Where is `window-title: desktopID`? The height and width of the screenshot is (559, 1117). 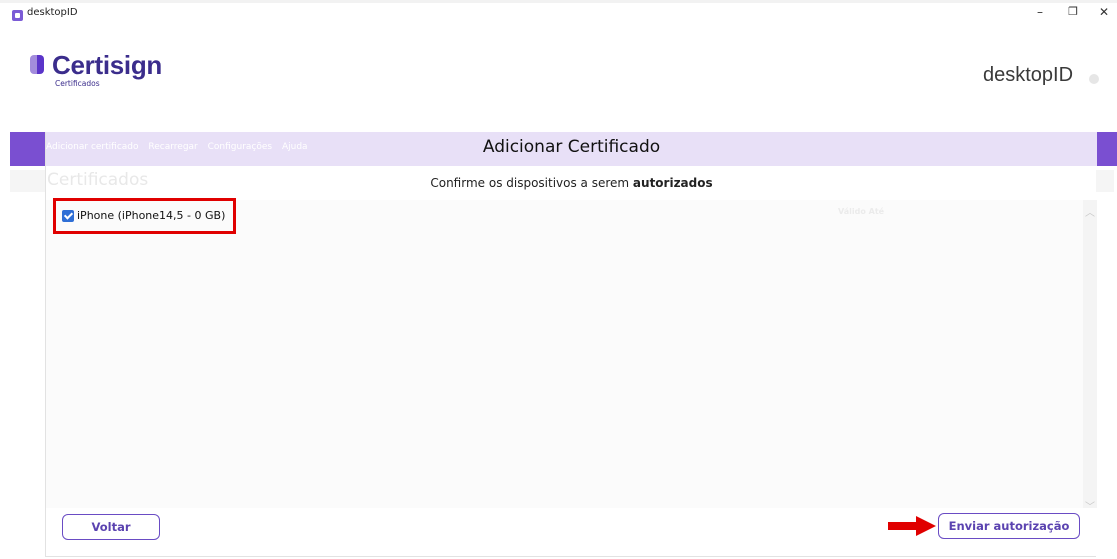
window-title: desktopID is located at coordinates (52, 12).